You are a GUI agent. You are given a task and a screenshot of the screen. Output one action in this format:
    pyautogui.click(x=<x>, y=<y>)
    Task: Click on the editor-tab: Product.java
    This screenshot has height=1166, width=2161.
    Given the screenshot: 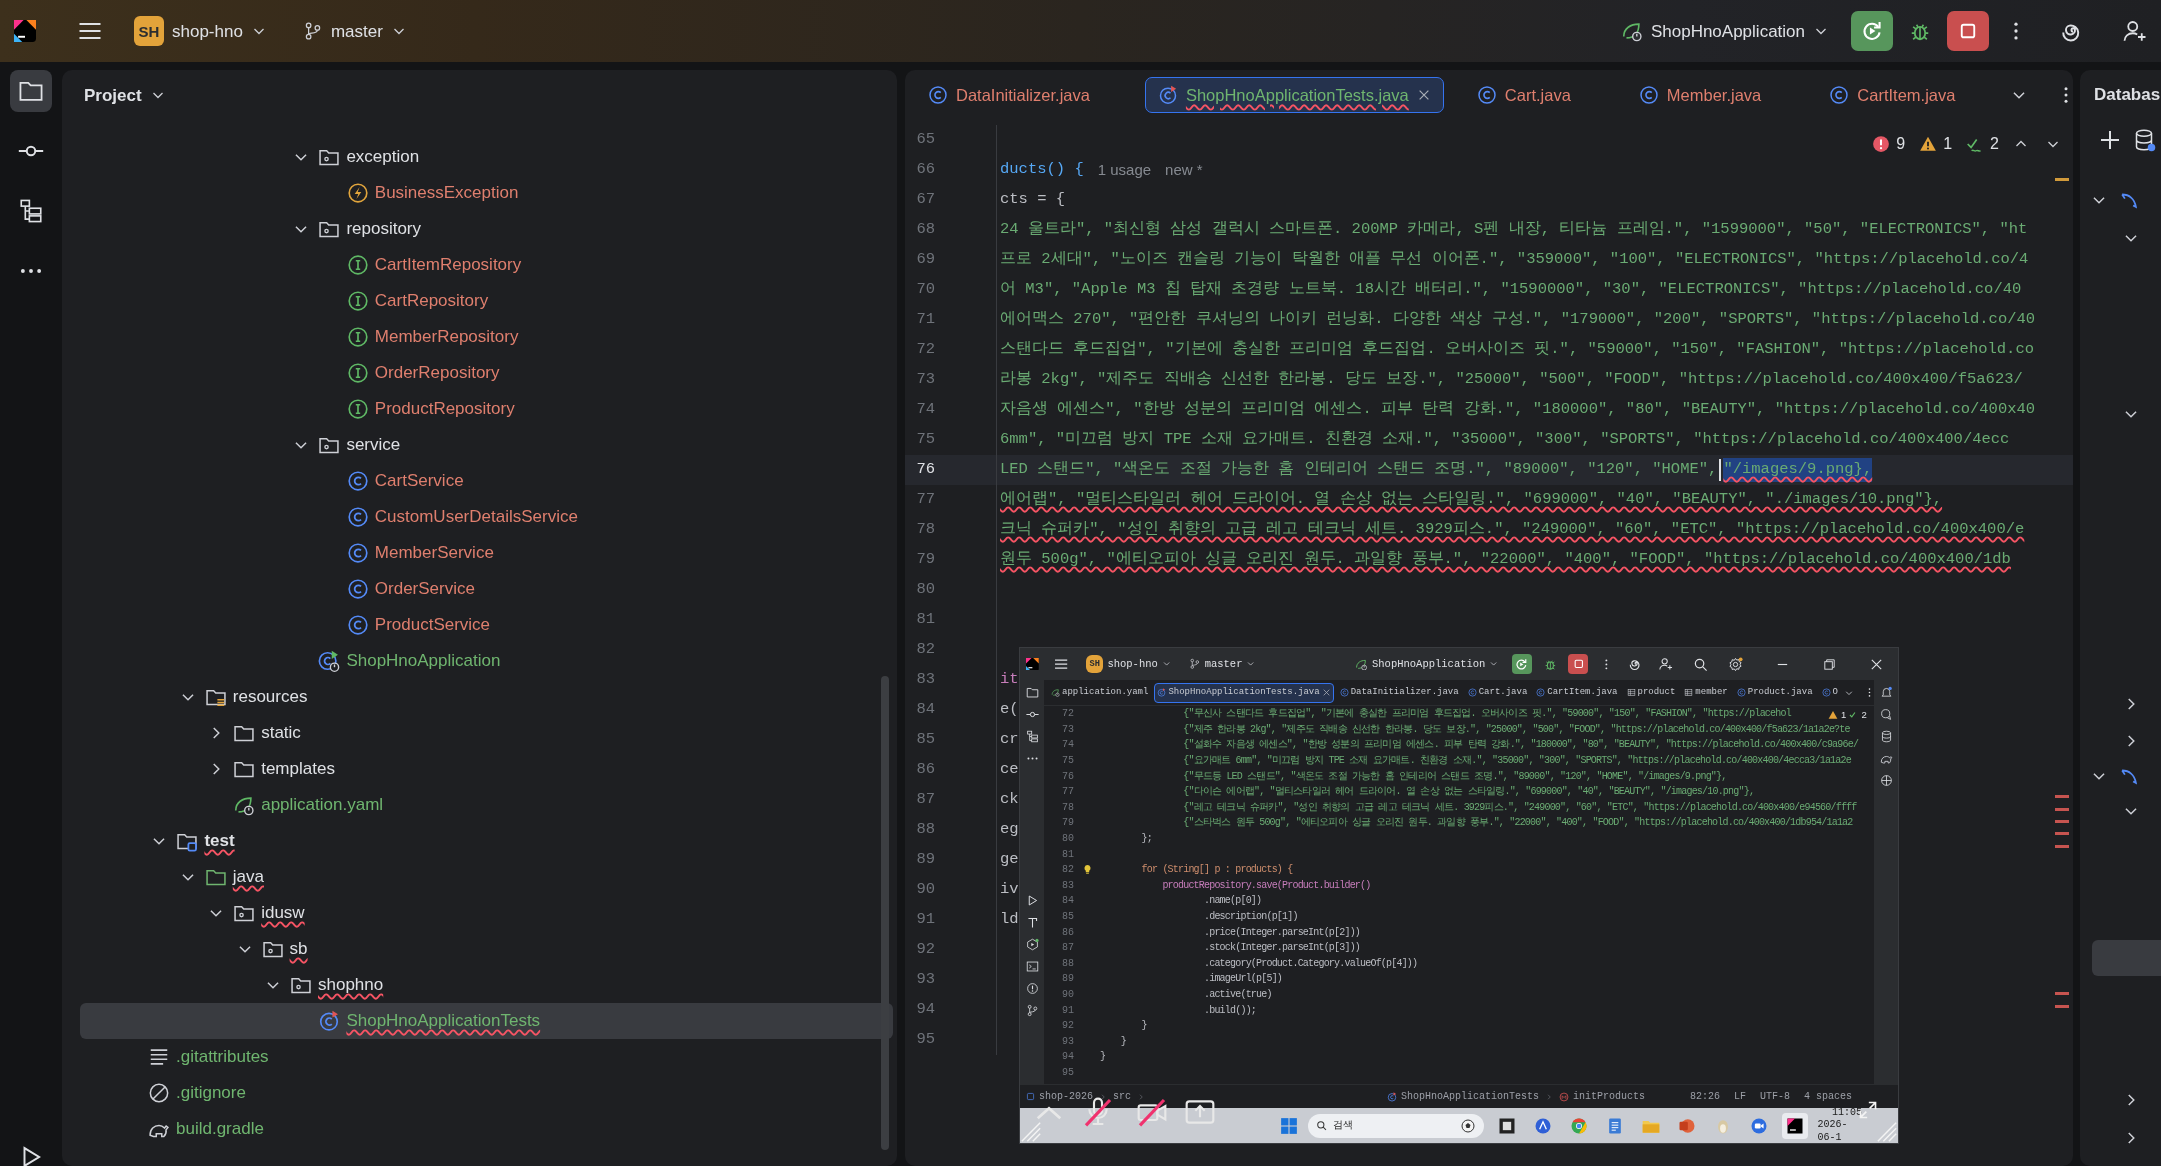 What is the action you would take?
    pyautogui.click(x=1774, y=692)
    